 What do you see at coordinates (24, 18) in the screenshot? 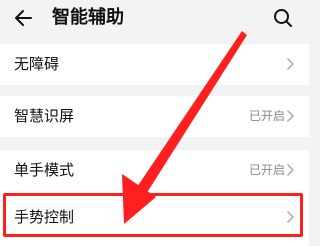
I see `back-arrow-icon` at bounding box center [24, 18].